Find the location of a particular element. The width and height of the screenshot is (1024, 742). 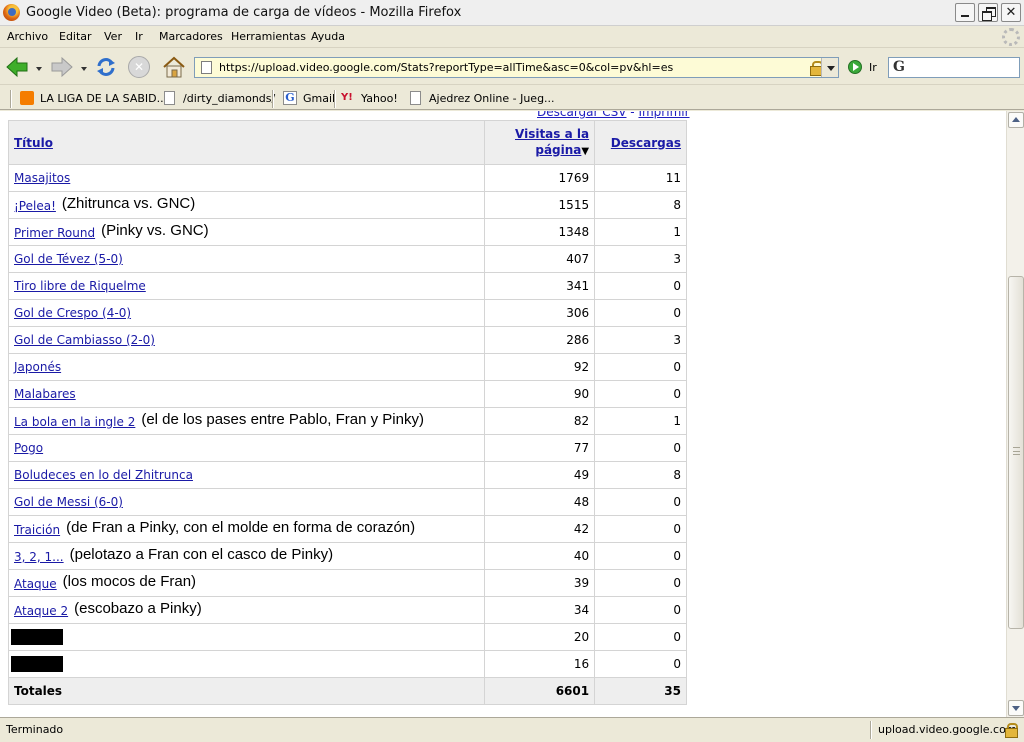

bookmark-gmail: Gmail is located at coordinates (319, 98).